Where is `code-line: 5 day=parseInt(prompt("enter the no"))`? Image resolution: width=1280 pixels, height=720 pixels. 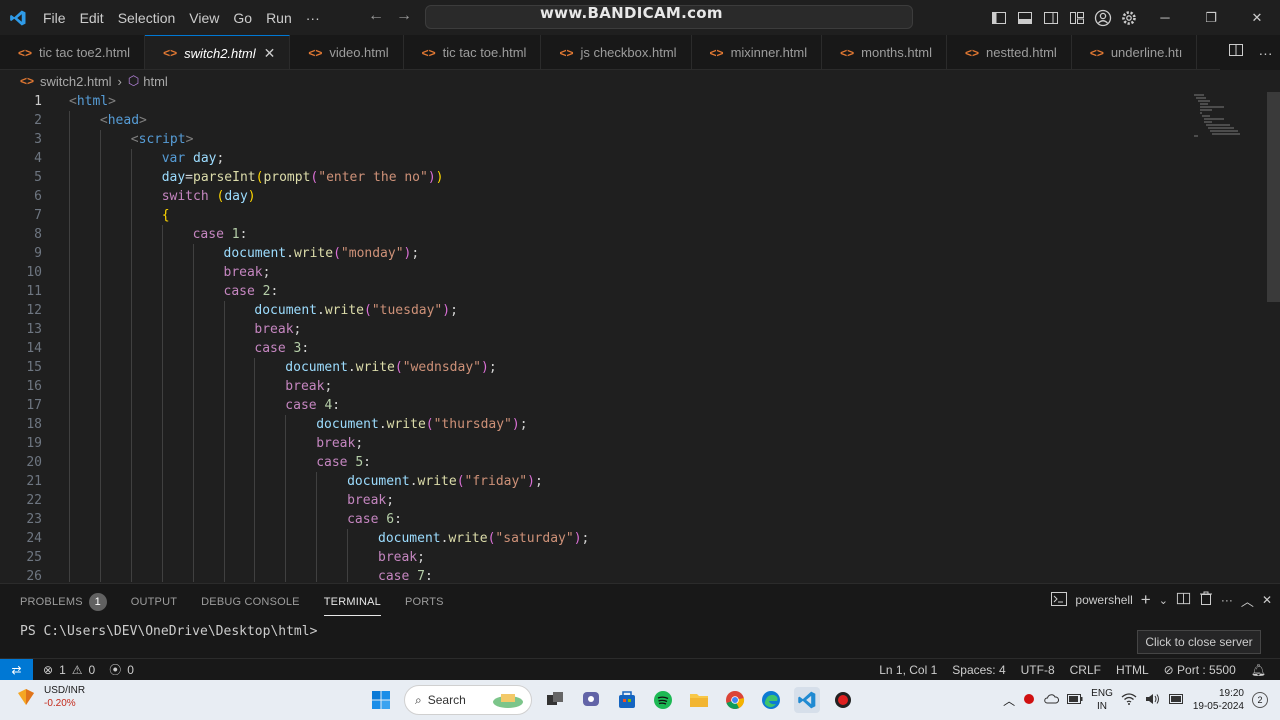 code-line: 5 day=parseInt(prompt("enter the no")) is located at coordinates (595, 177).